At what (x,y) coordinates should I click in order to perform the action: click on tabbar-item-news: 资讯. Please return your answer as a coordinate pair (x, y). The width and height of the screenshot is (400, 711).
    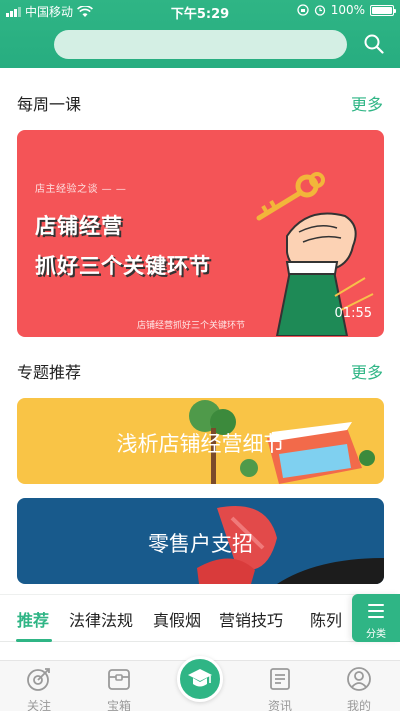
    Looking at the image, I should click on (280, 688).